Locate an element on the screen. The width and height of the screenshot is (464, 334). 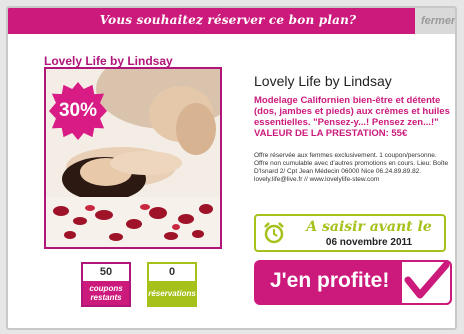
checkmark-icon is located at coordinates (426, 282).